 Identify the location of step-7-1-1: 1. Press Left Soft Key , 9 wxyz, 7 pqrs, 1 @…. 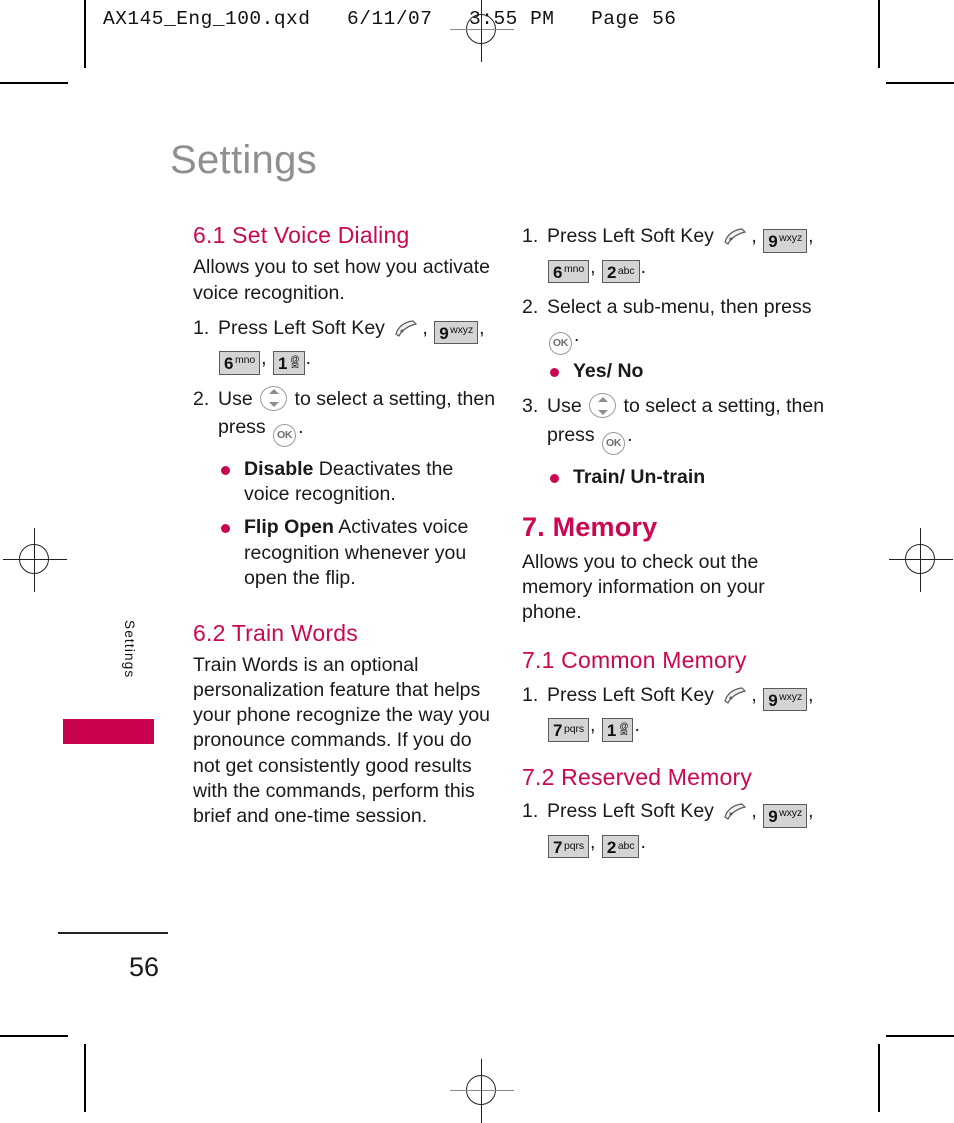
(674, 711).